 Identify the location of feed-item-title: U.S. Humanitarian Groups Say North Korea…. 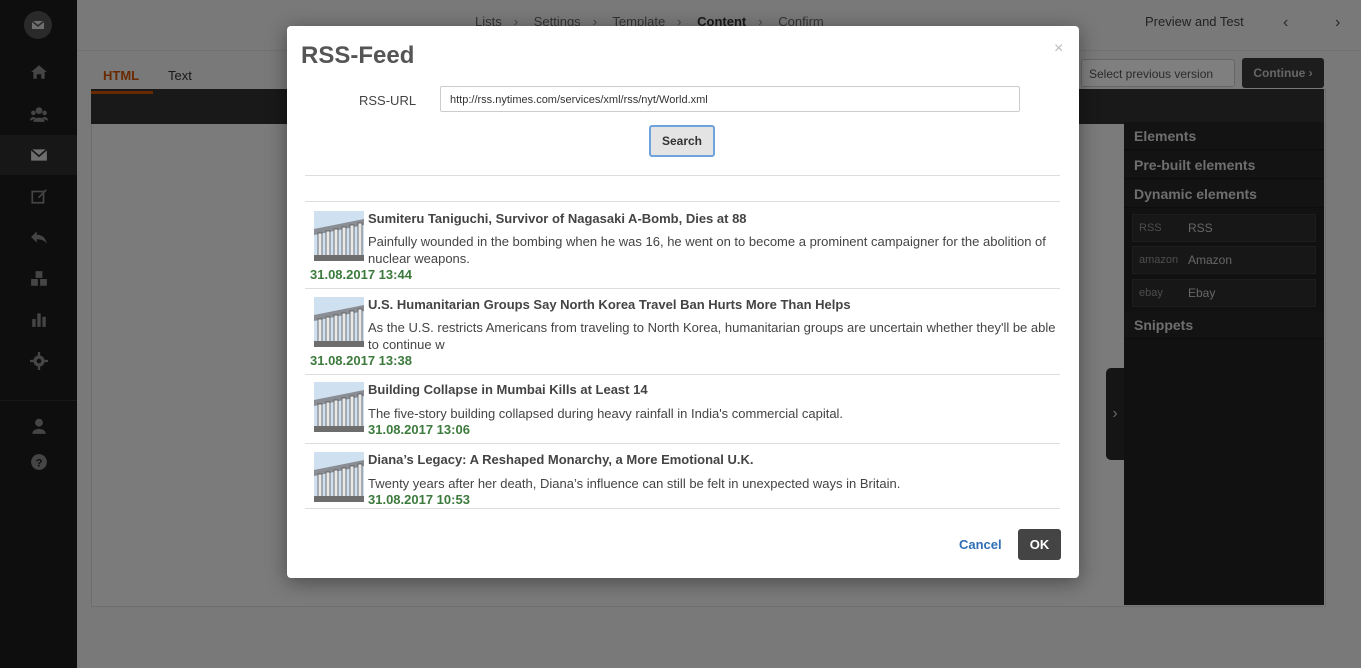
(609, 304).